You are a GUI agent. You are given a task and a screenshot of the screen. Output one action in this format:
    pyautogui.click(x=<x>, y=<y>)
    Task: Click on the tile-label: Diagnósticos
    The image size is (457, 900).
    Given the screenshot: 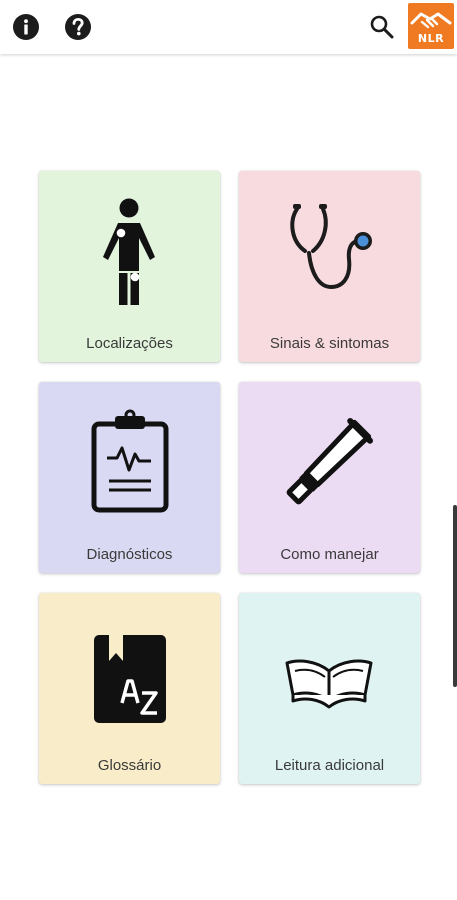 What is the action you would take?
    pyautogui.click(x=129, y=554)
    